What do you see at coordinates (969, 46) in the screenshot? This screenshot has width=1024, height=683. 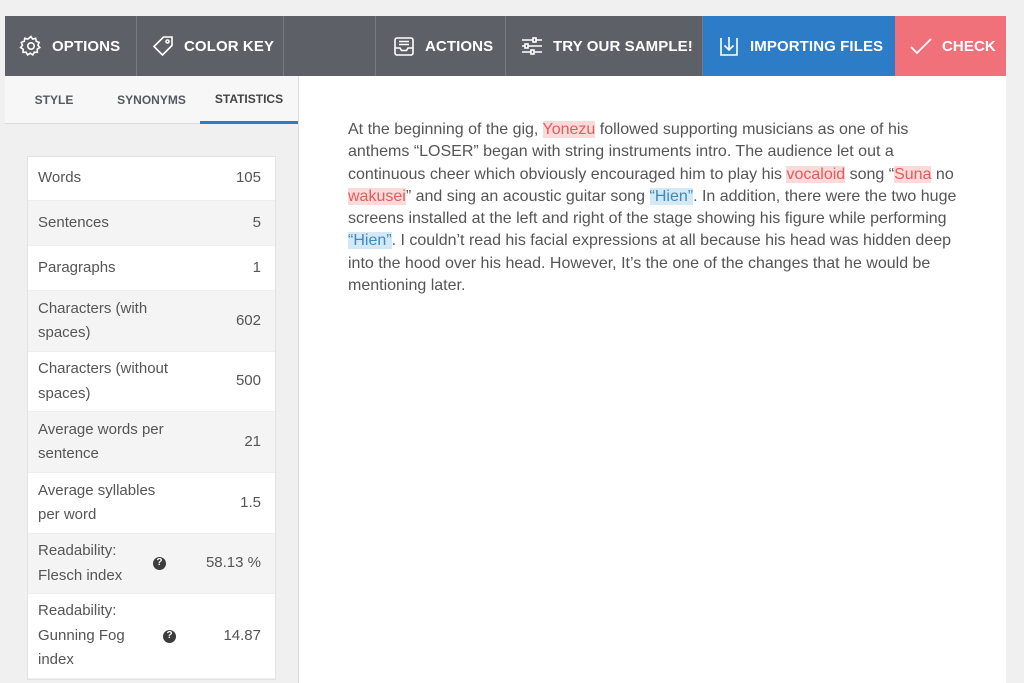 I see `check-label: CHECK` at bounding box center [969, 46].